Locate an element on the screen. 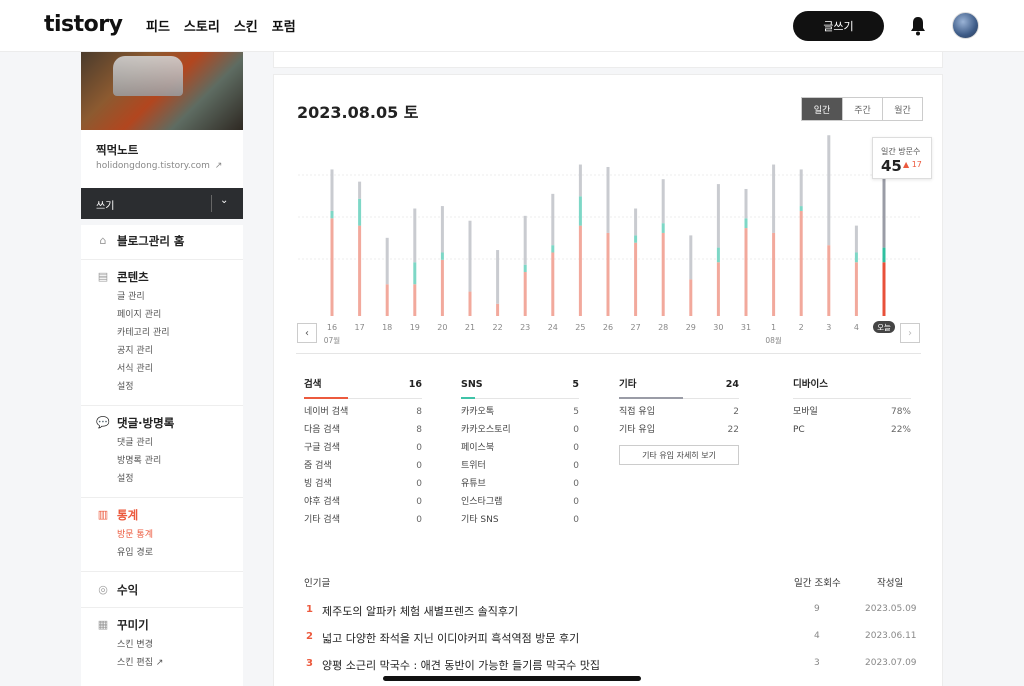  sidebar-item-comments: 💬 댓글·방명록 is located at coordinates (169, 423).